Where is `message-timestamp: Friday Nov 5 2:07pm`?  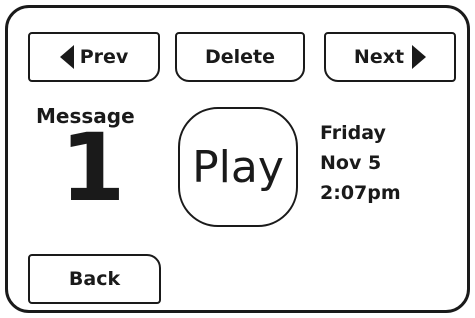 message-timestamp: Friday Nov 5 2:07pm is located at coordinates (360, 163).